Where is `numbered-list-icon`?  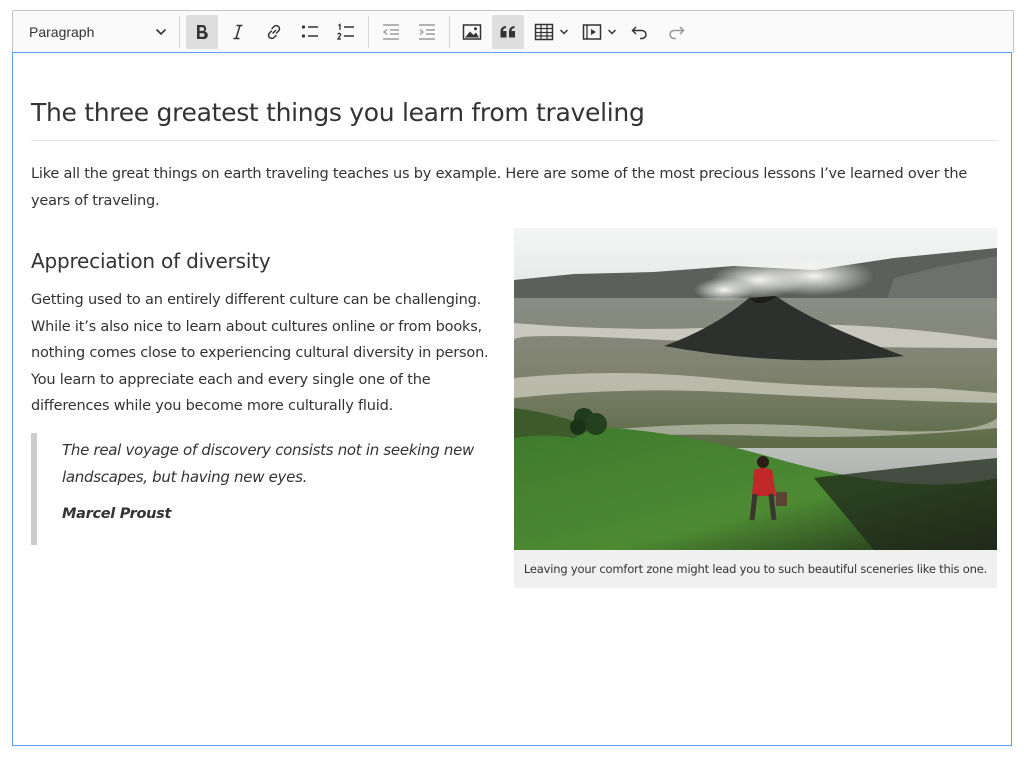 numbered-list-icon is located at coordinates (345, 31).